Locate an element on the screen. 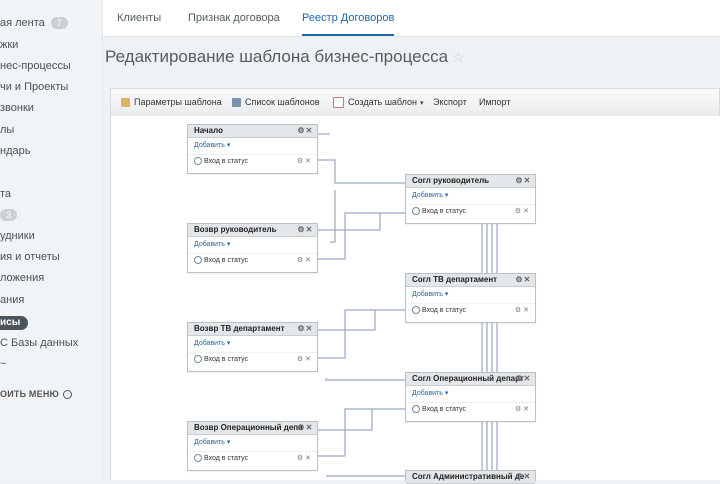 The image size is (720, 484). sidebar-item-calls: звонки is located at coordinates (17, 108).